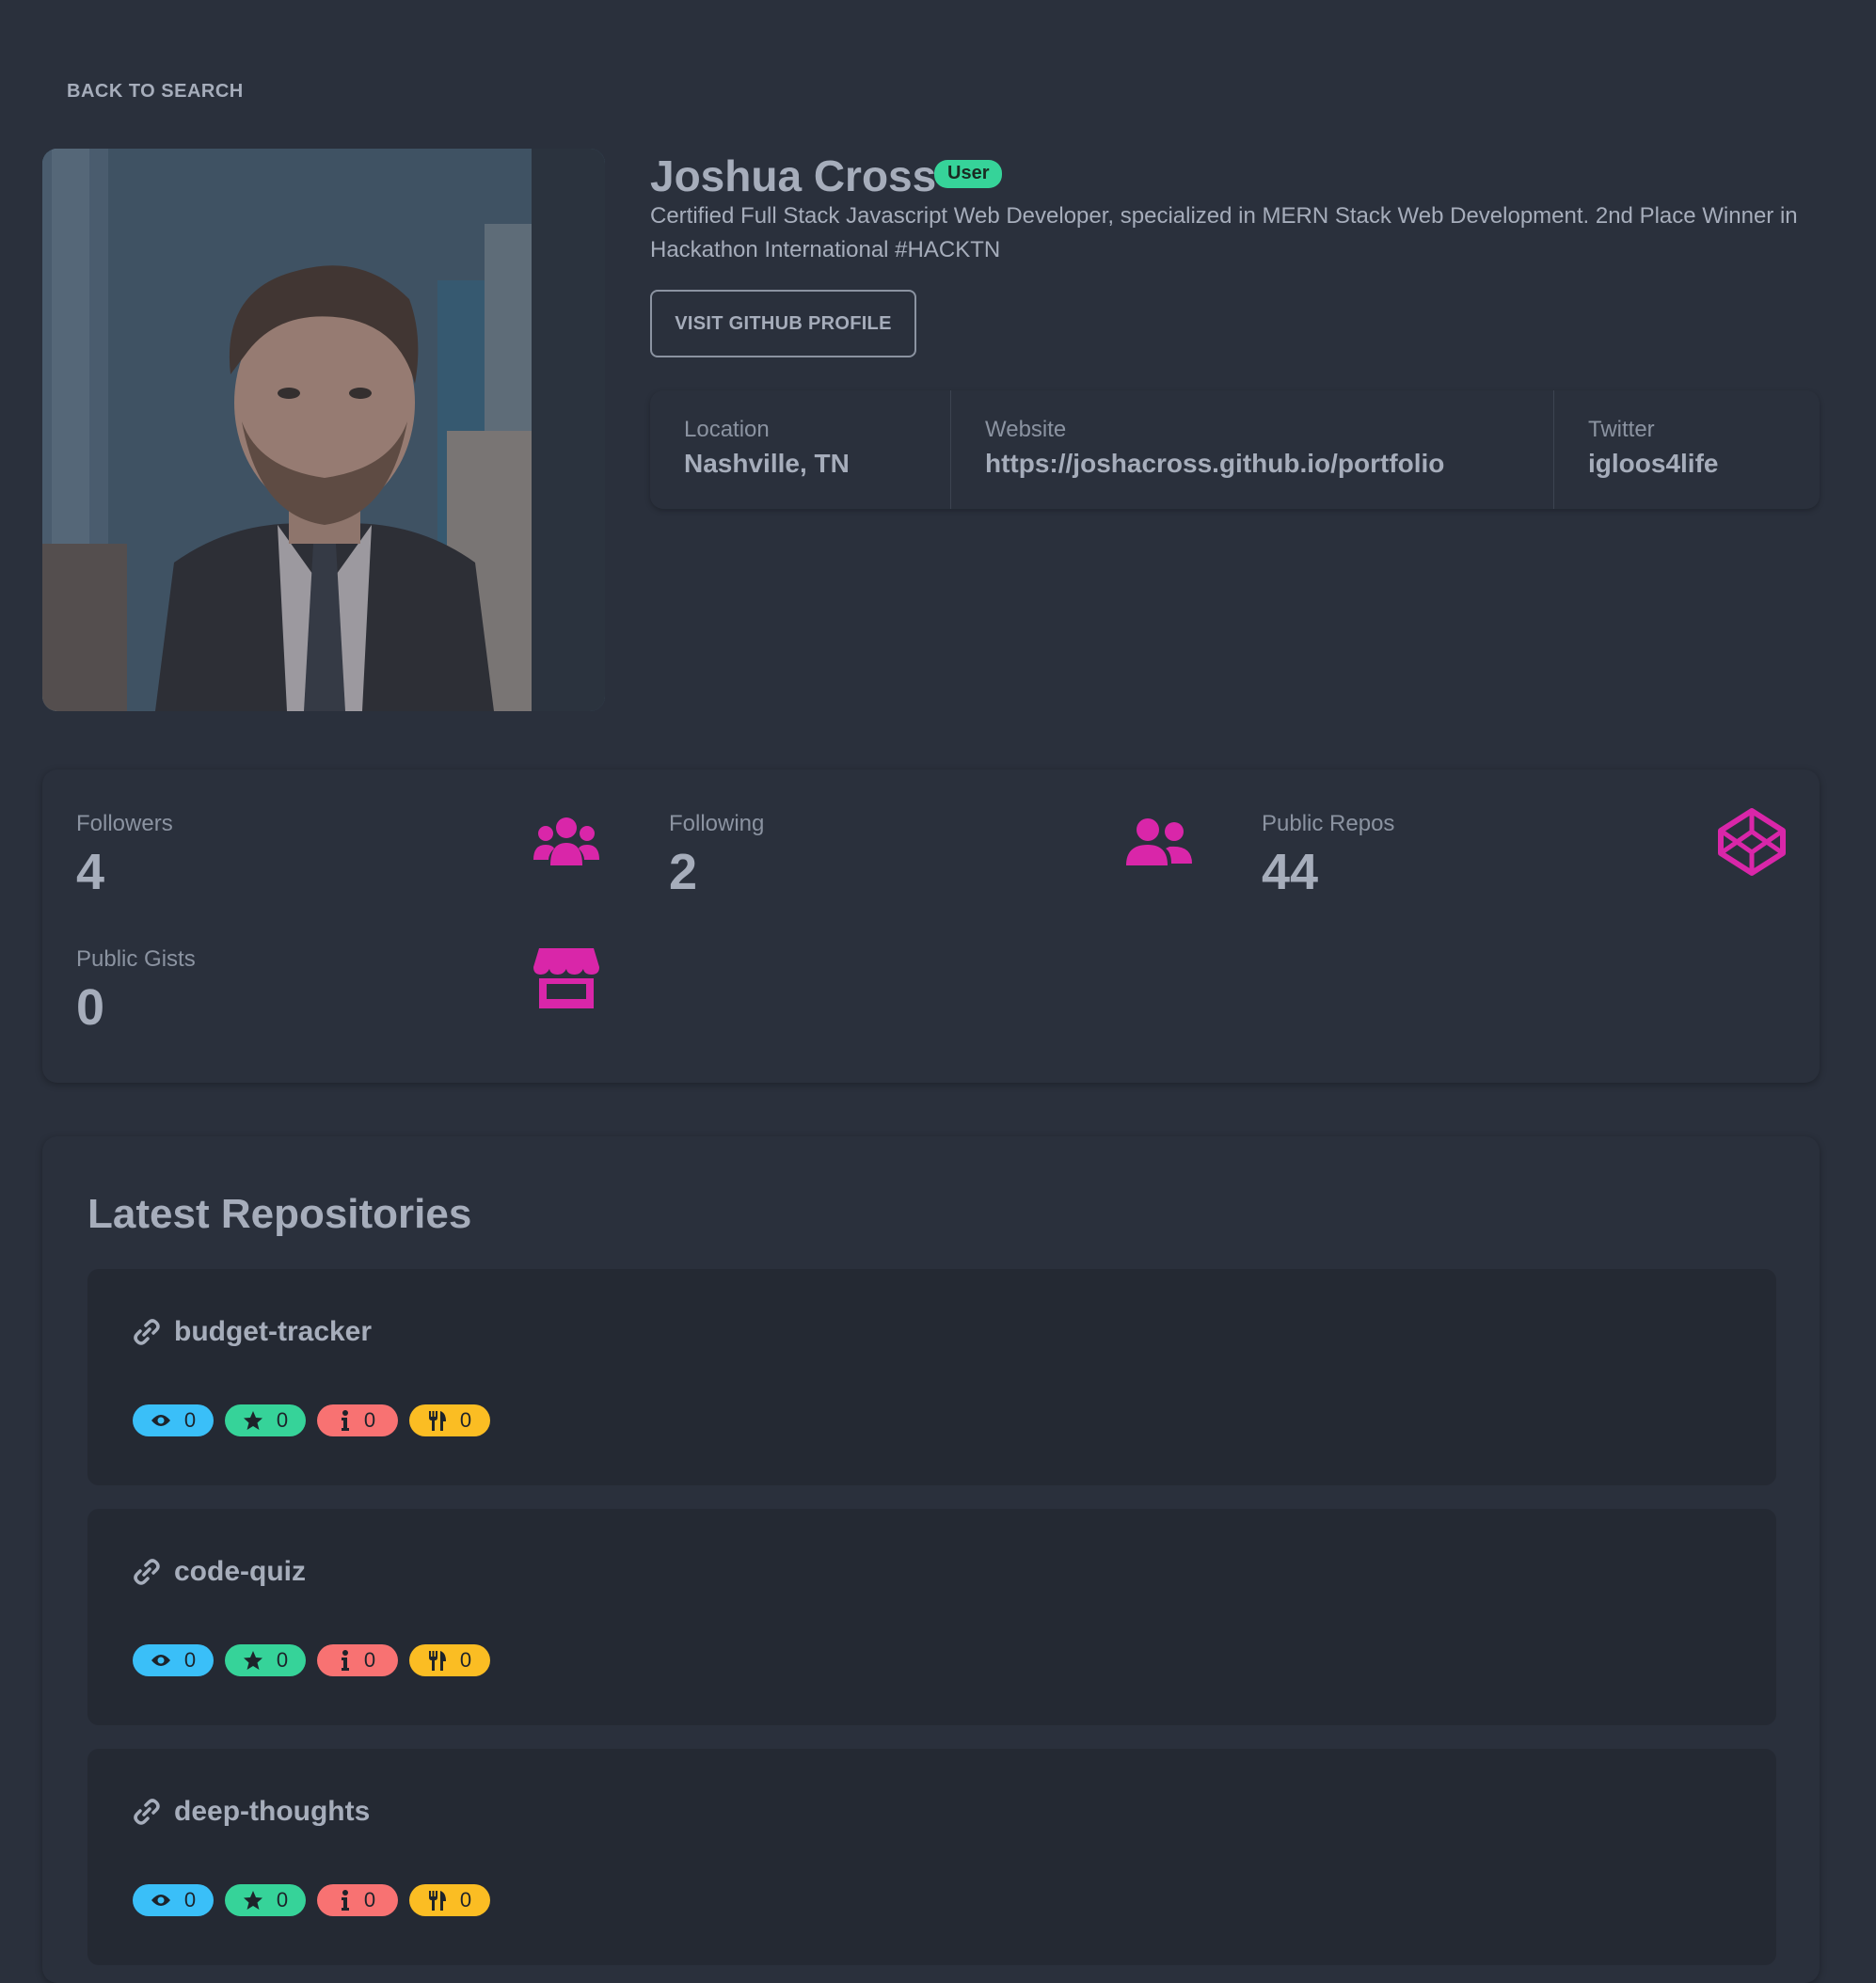 Image resolution: width=1876 pixels, height=1983 pixels. I want to click on repo-link: budget-tracker, so click(252, 1332).